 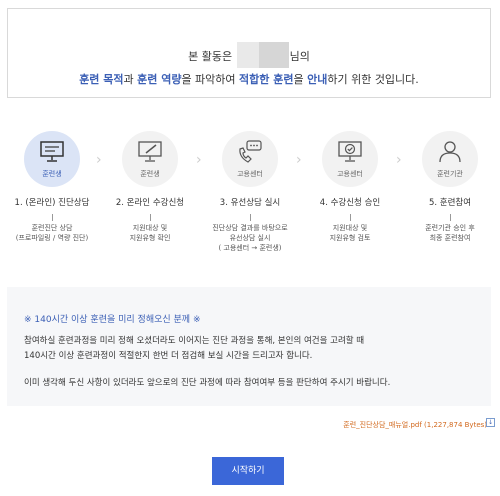 I want to click on person-icon, so click(x=450, y=152).